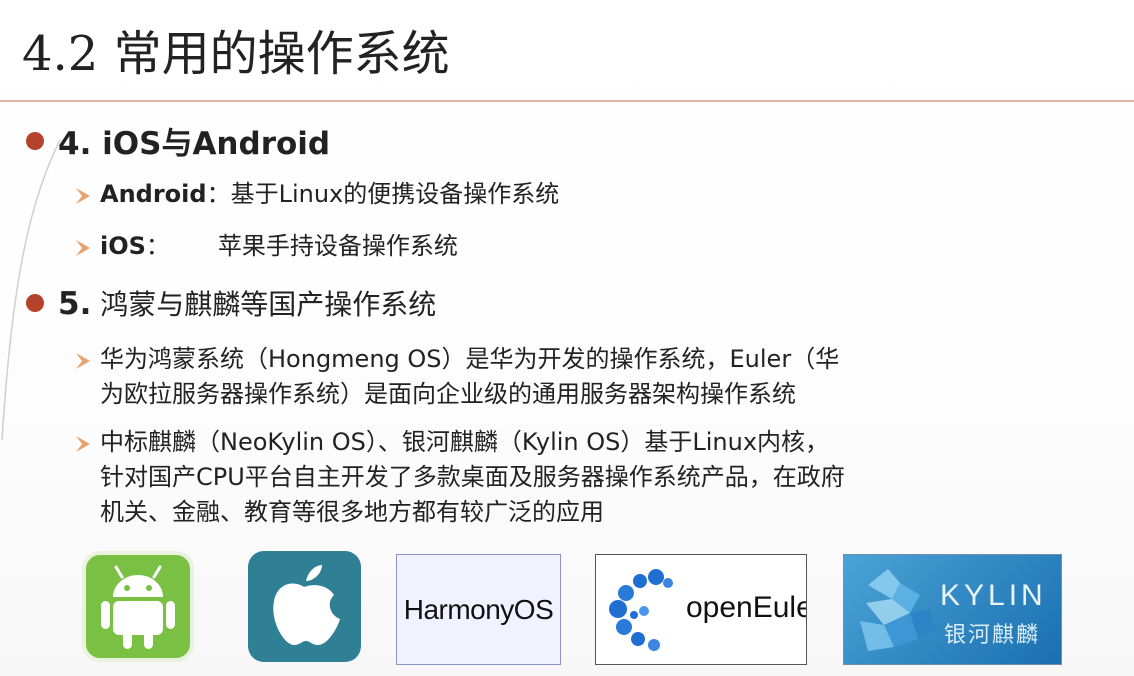 This screenshot has width=1134, height=676. What do you see at coordinates (898, 610) in the screenshot?
I see `kylin-icon` at bounding box center [898, 610].